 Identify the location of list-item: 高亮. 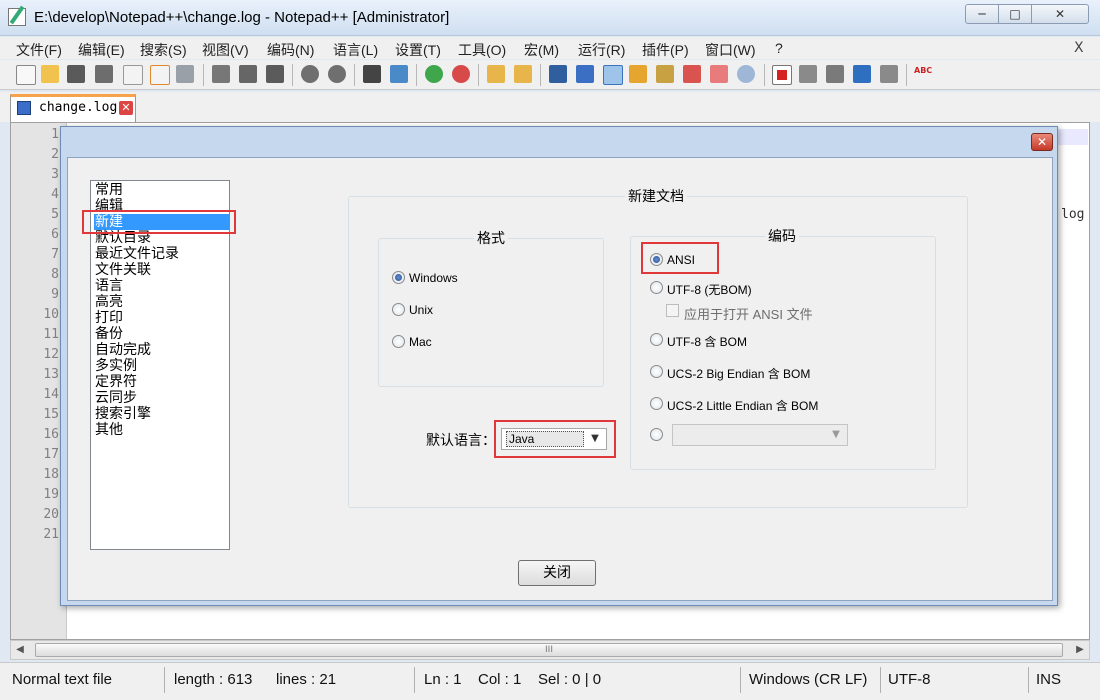
(161, 302).